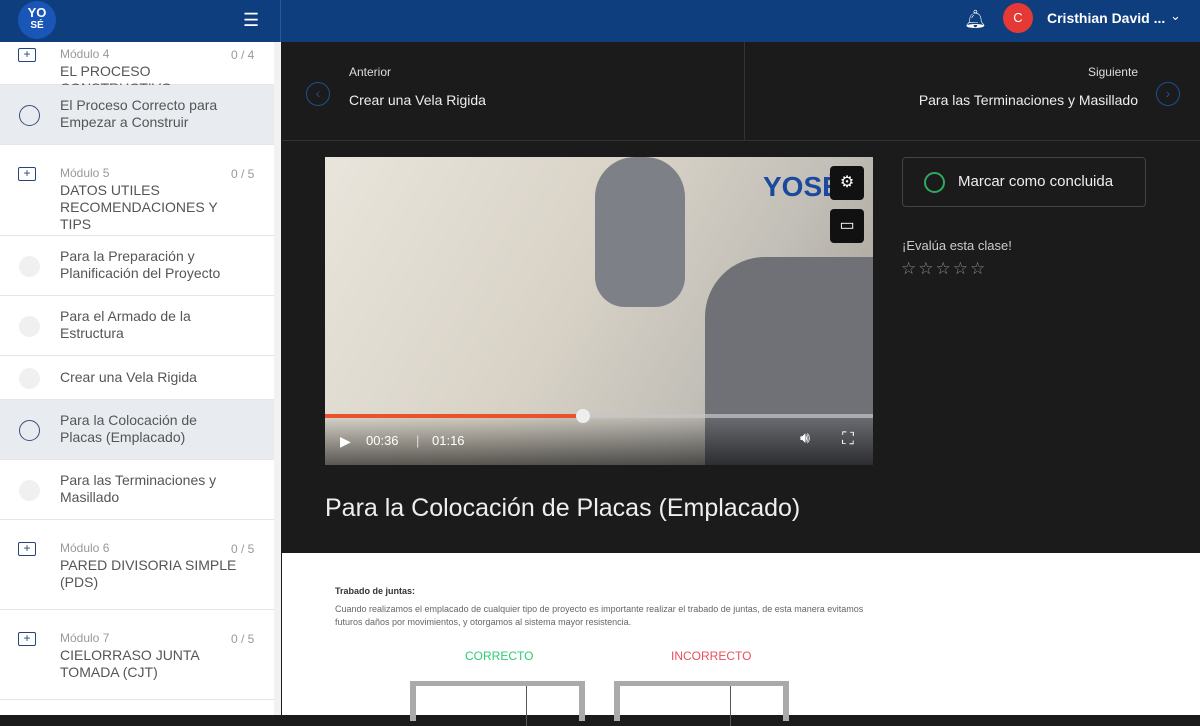  Describe the element at coordinates (370, 72) in the screenshot. I see `prev-label: Anterior` at that location.